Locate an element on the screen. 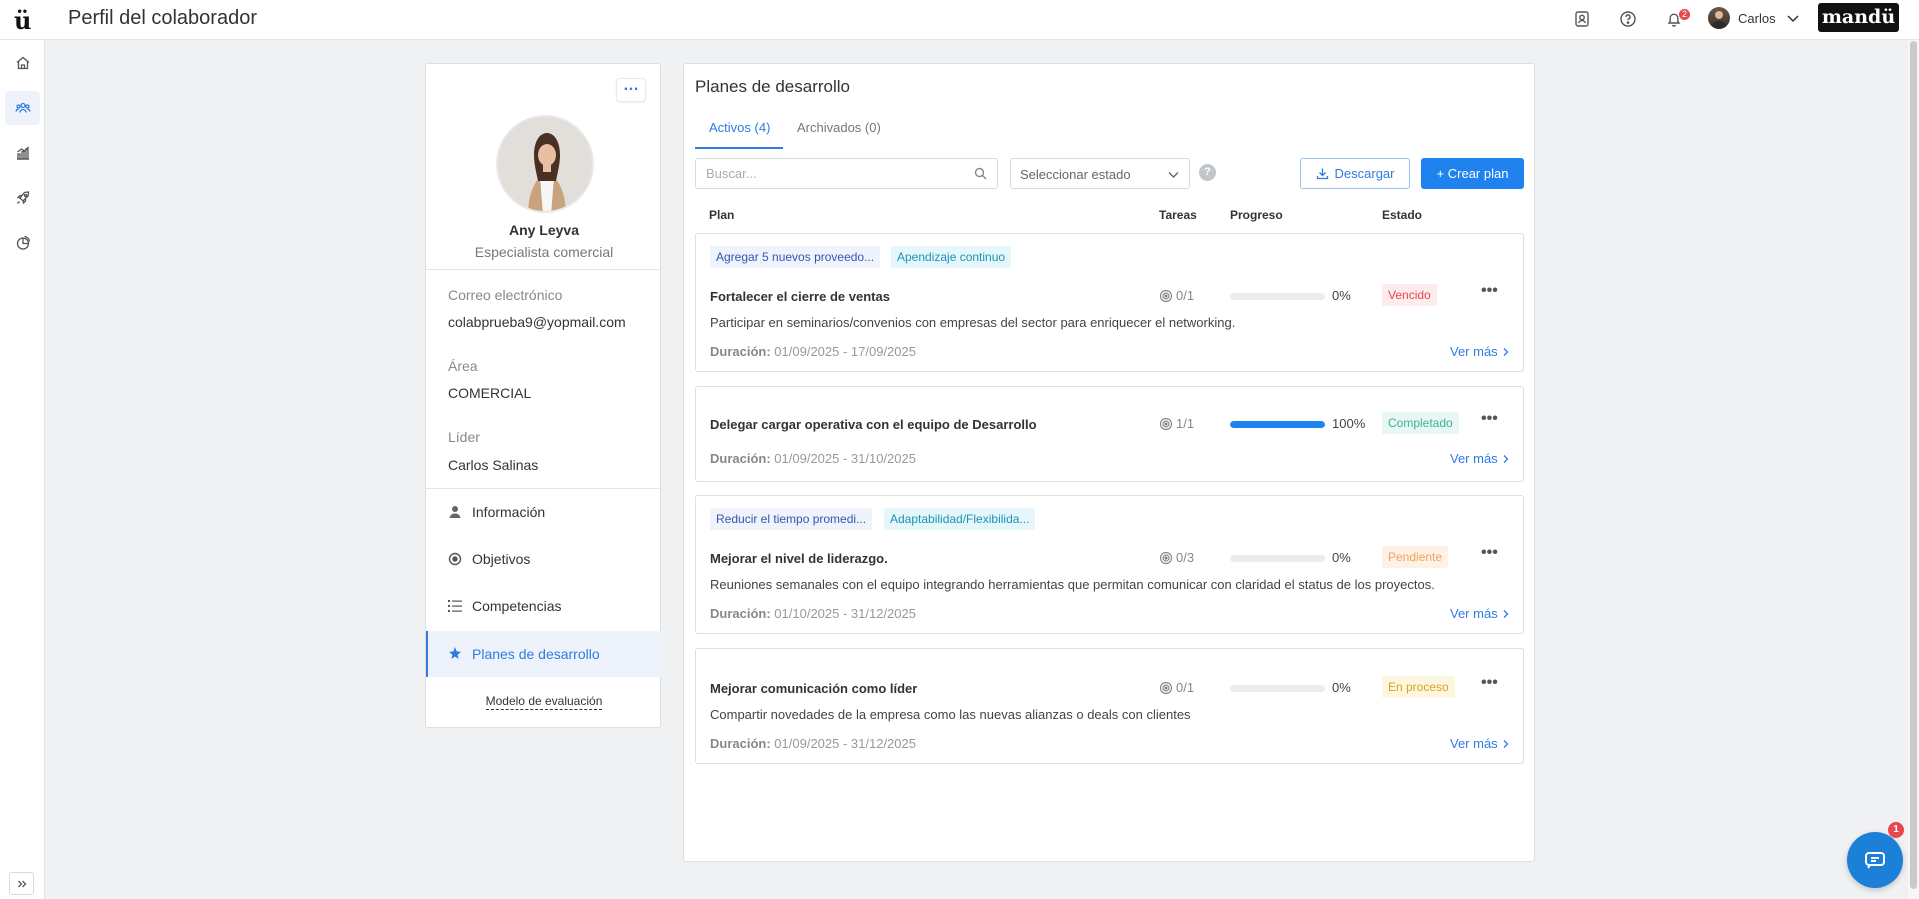 Image resolution: width=1919 pixels, height=899 pixels. profile-name: Any Leyva is located at coordinates (544, 230).